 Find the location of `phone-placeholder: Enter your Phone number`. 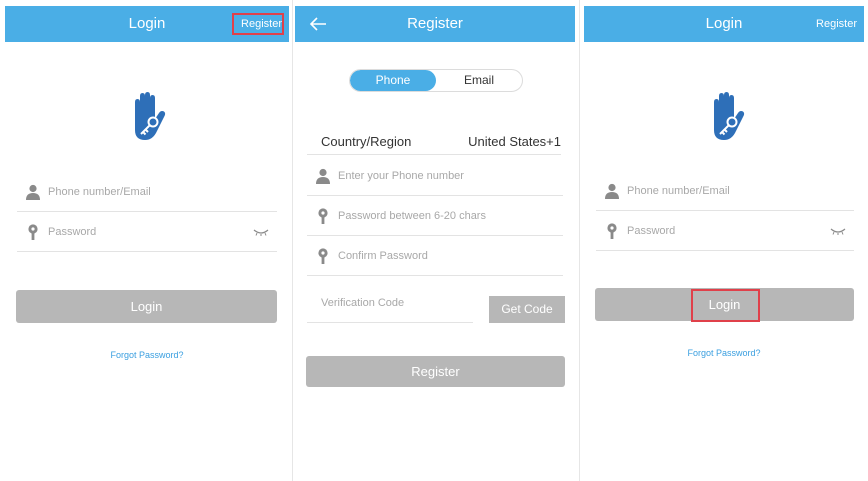

phone-placeholder: Enter your Phone number is located at coordinates (401, 176).